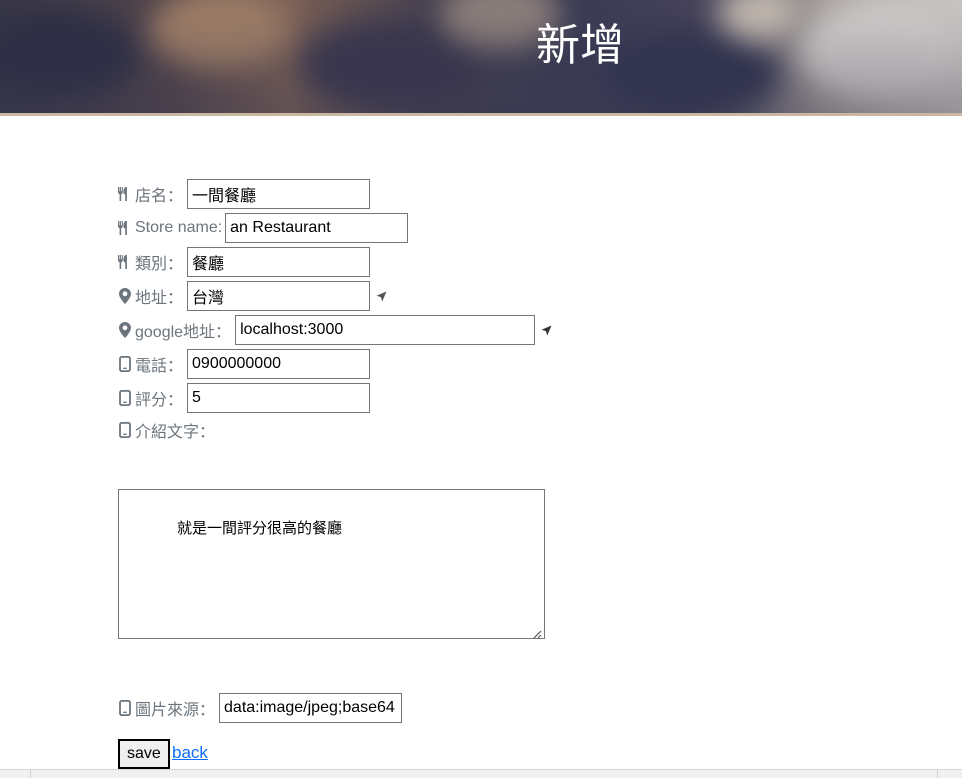 The width and height of the screenshot is (962, 778). I want to click on category-input, so click(279, 262).